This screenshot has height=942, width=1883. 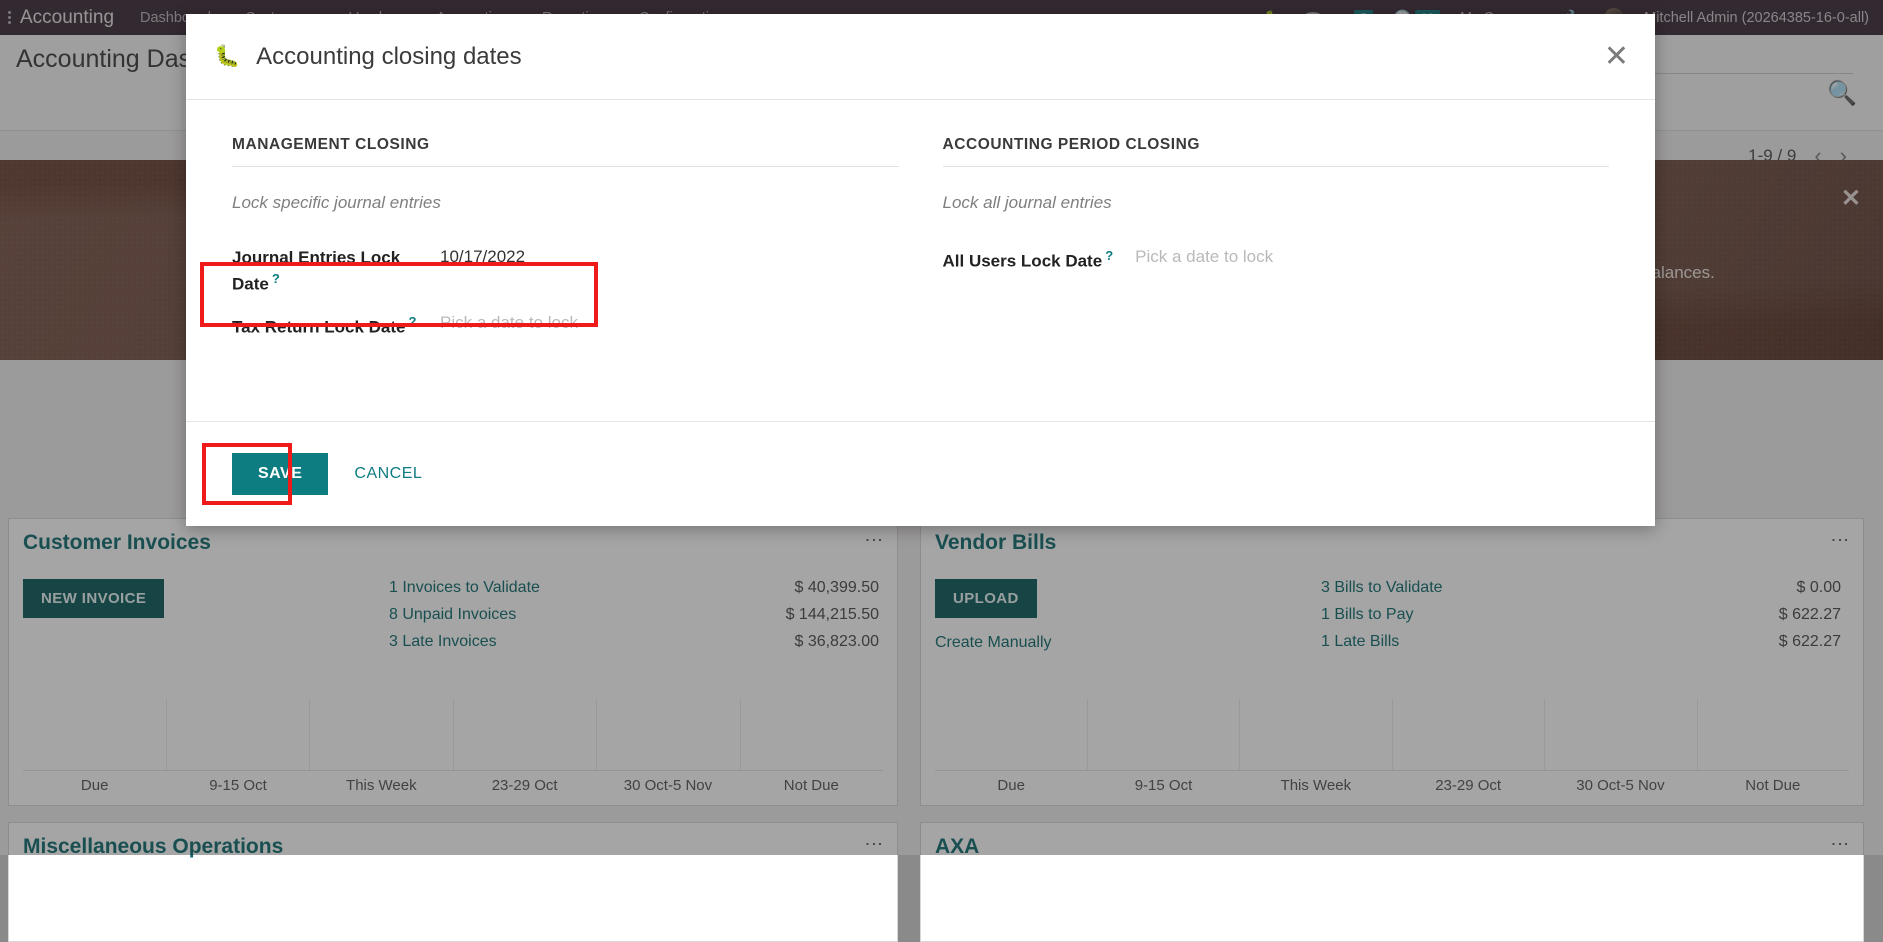 What do you see at coordinates (509, 323) in the screenshot?
I see `tax-return-lock-date-input: Pick a date to lock` at bounding box center [509, 323].